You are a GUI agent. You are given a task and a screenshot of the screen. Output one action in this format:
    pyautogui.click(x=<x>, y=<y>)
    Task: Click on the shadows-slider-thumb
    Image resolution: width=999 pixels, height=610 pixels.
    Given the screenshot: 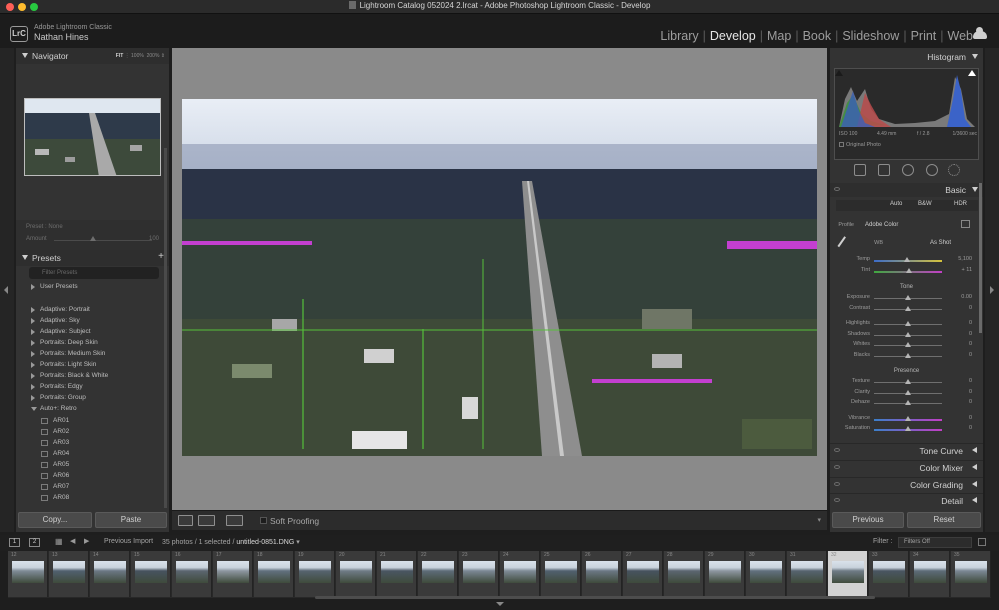 What is the action you would take?
    pyautogui.click(x=908, y=334)
    